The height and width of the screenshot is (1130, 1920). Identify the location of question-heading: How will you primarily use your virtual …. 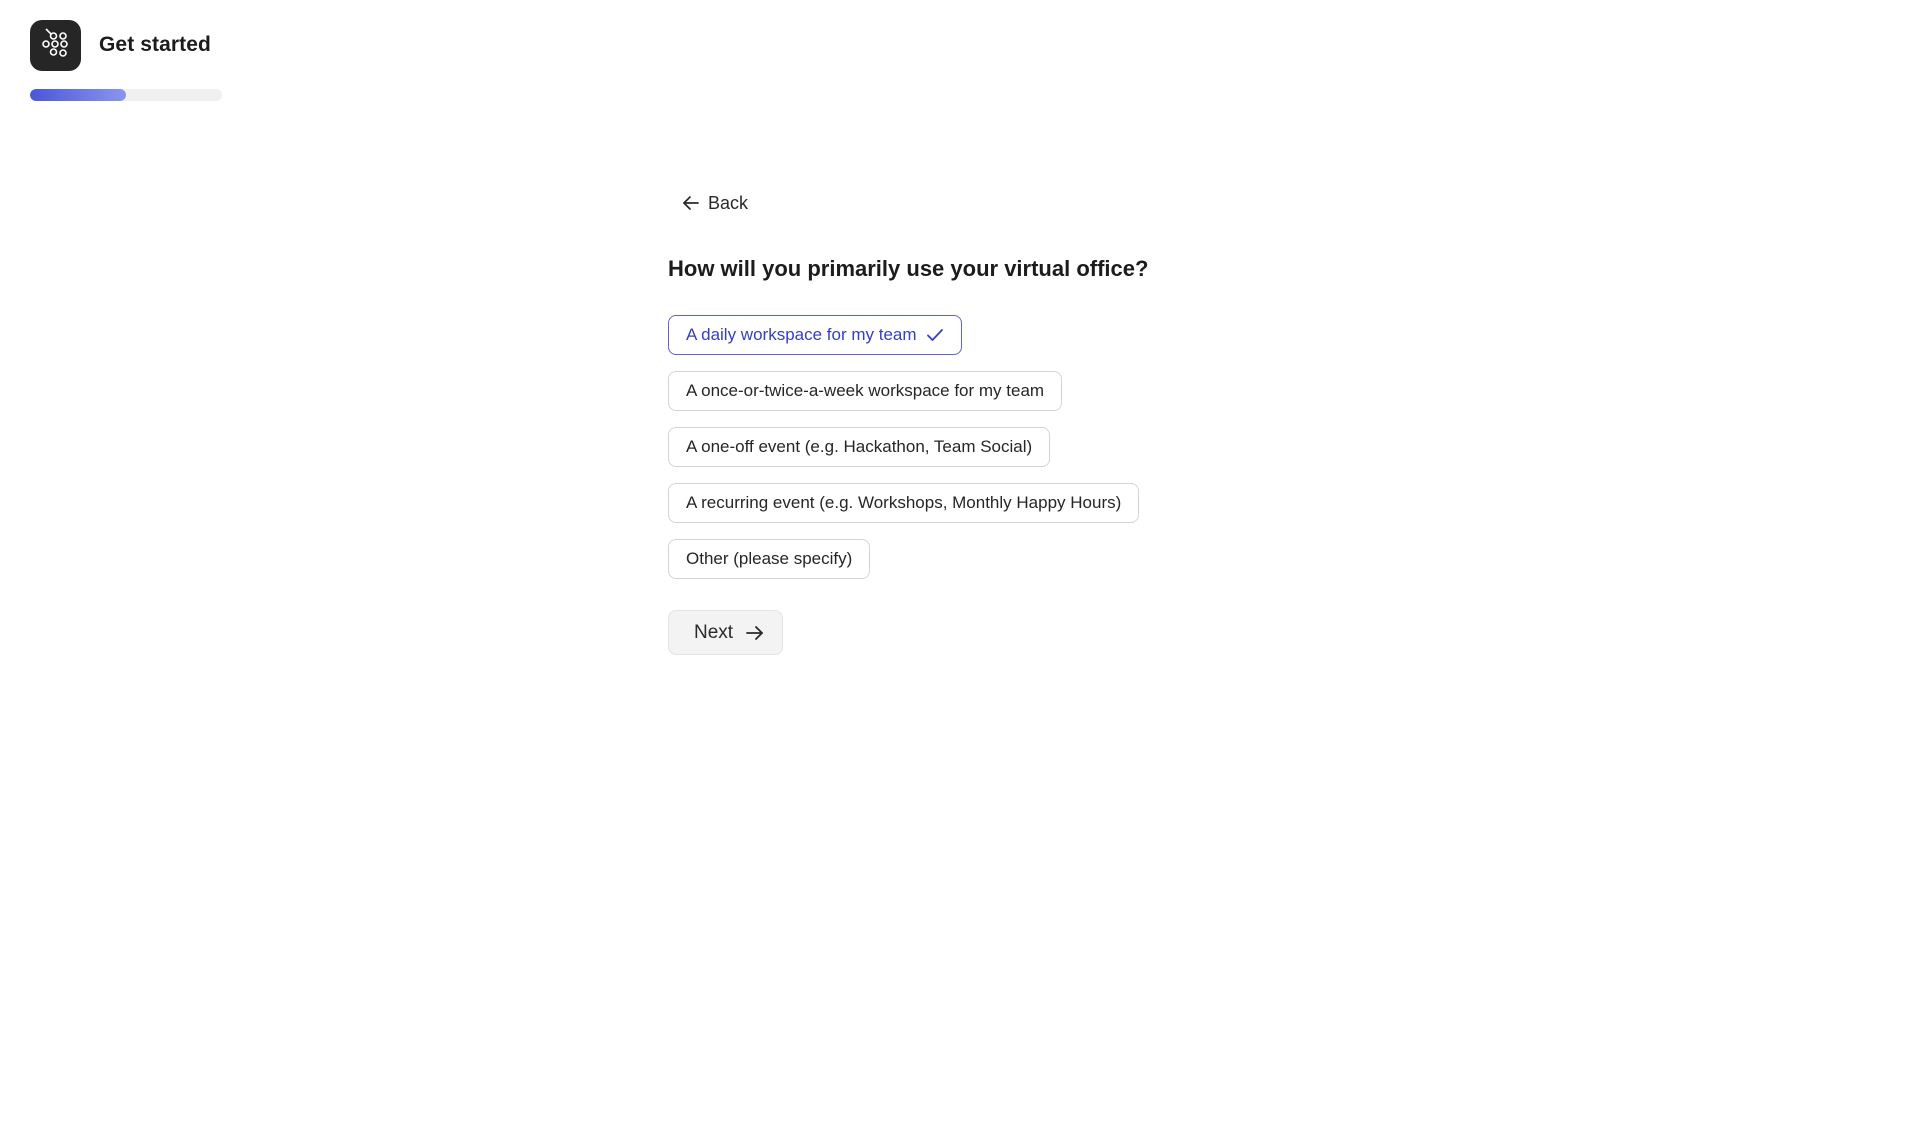
(908, 268).